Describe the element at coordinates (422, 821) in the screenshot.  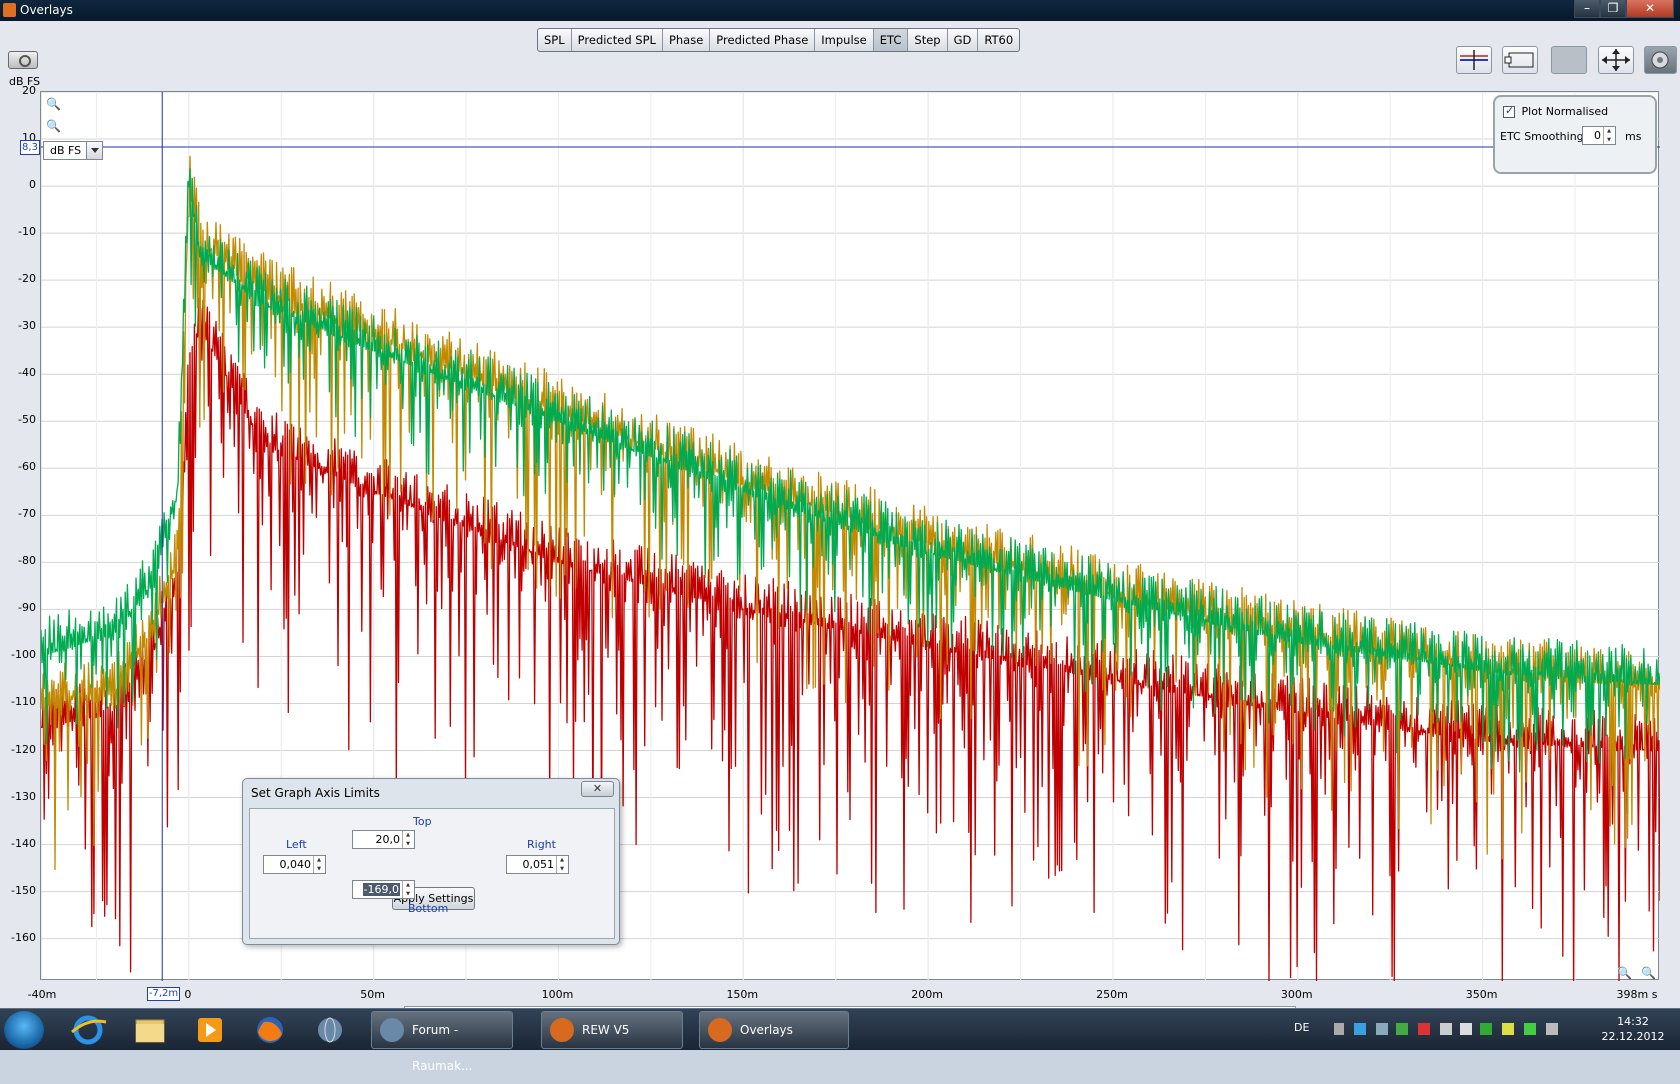
I see `top-label: Top` at that location.